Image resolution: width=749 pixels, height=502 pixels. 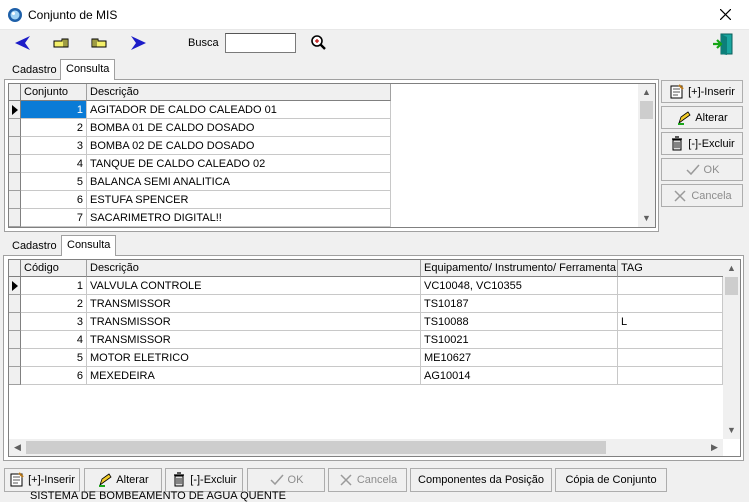 I want to click on nav-next-button, so click(x=99, y=43).